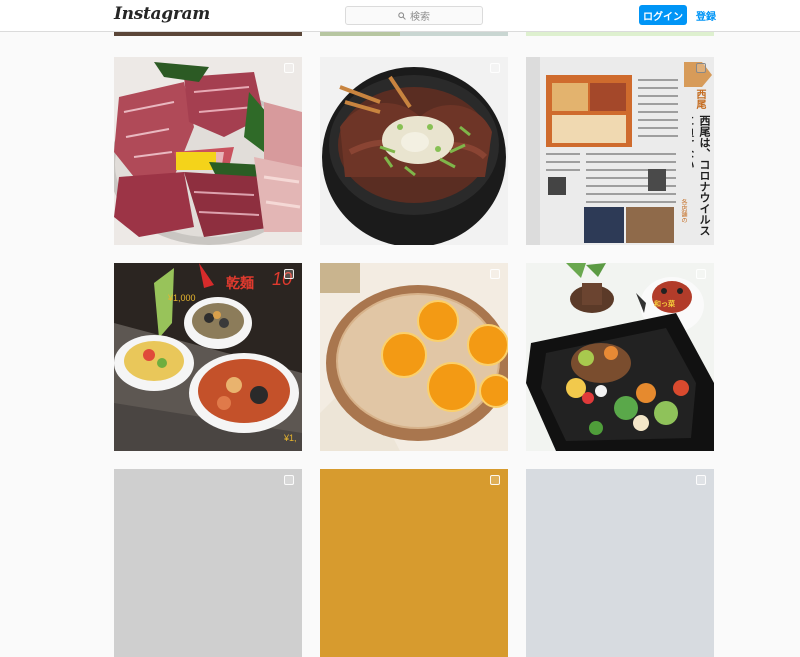 The width and height of the screenshot is (800, 657). Describe the element at coordinates (290, 438) in the screenshot. I see `price-tag-2: ¥1,` at that location.